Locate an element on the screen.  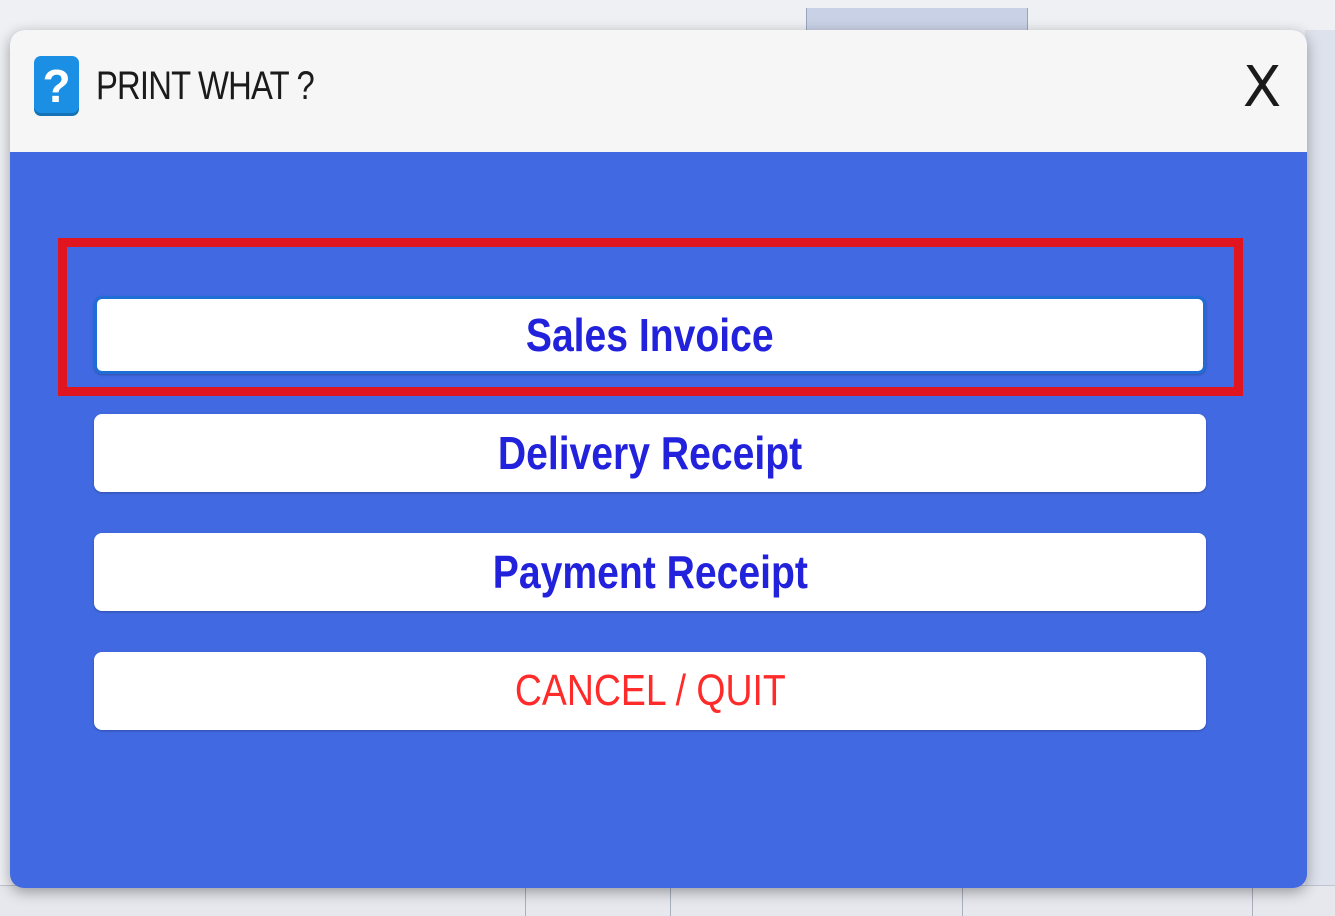
cancel-quit-label: CANCEL / QUIT is located at coordinates (650, 690).